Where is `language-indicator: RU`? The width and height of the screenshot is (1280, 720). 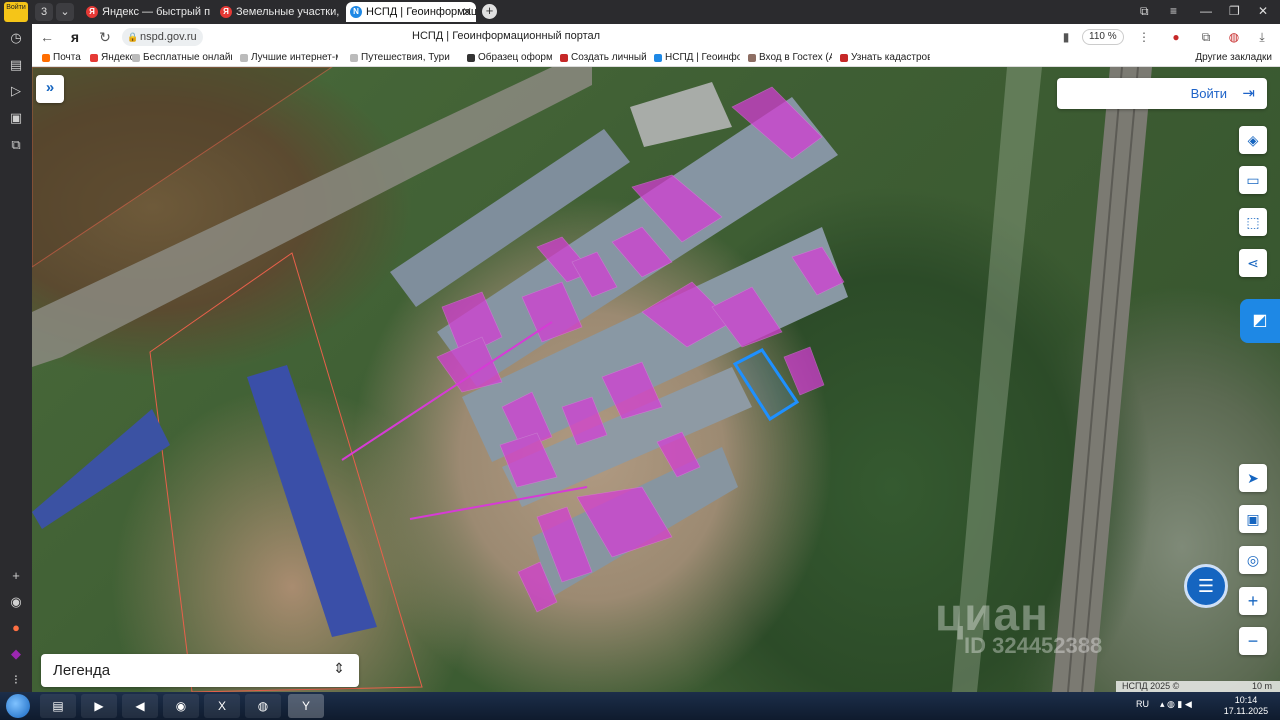
language-indicator: RU is located at coordinates (1142, 704).